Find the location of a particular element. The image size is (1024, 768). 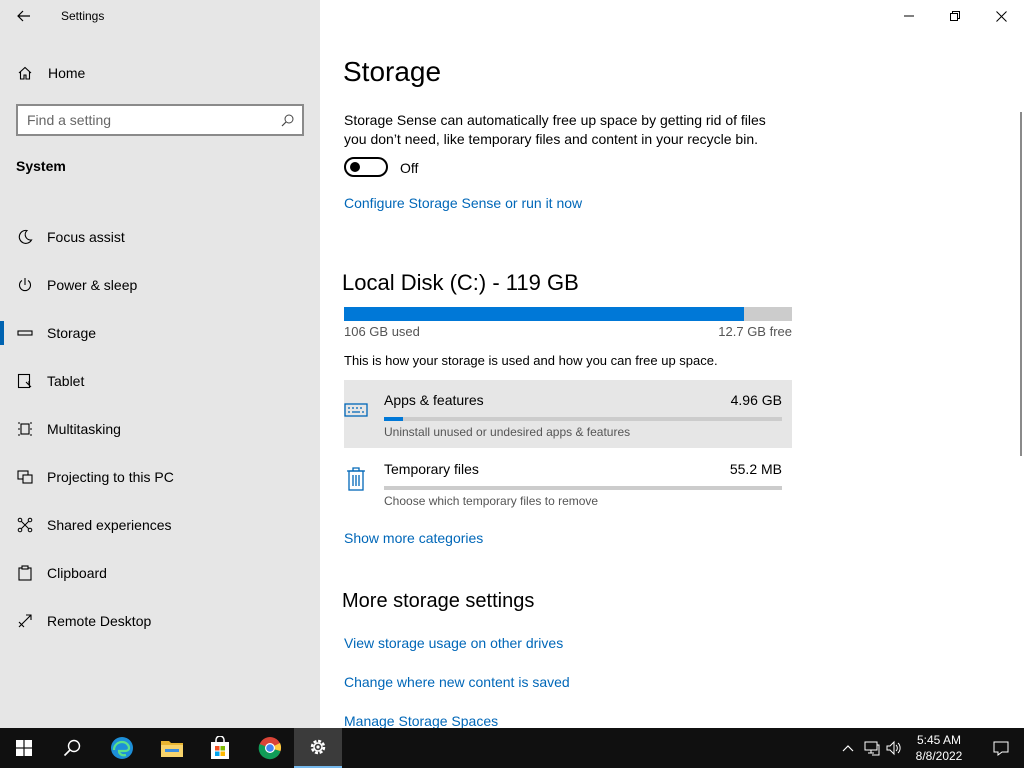

restore-icon is located at coordinates (955, 16).